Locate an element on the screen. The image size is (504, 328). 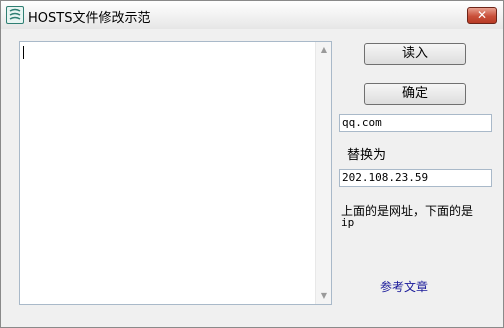
scroll-down-icon: ▼ is located at coordinates (324, 296).